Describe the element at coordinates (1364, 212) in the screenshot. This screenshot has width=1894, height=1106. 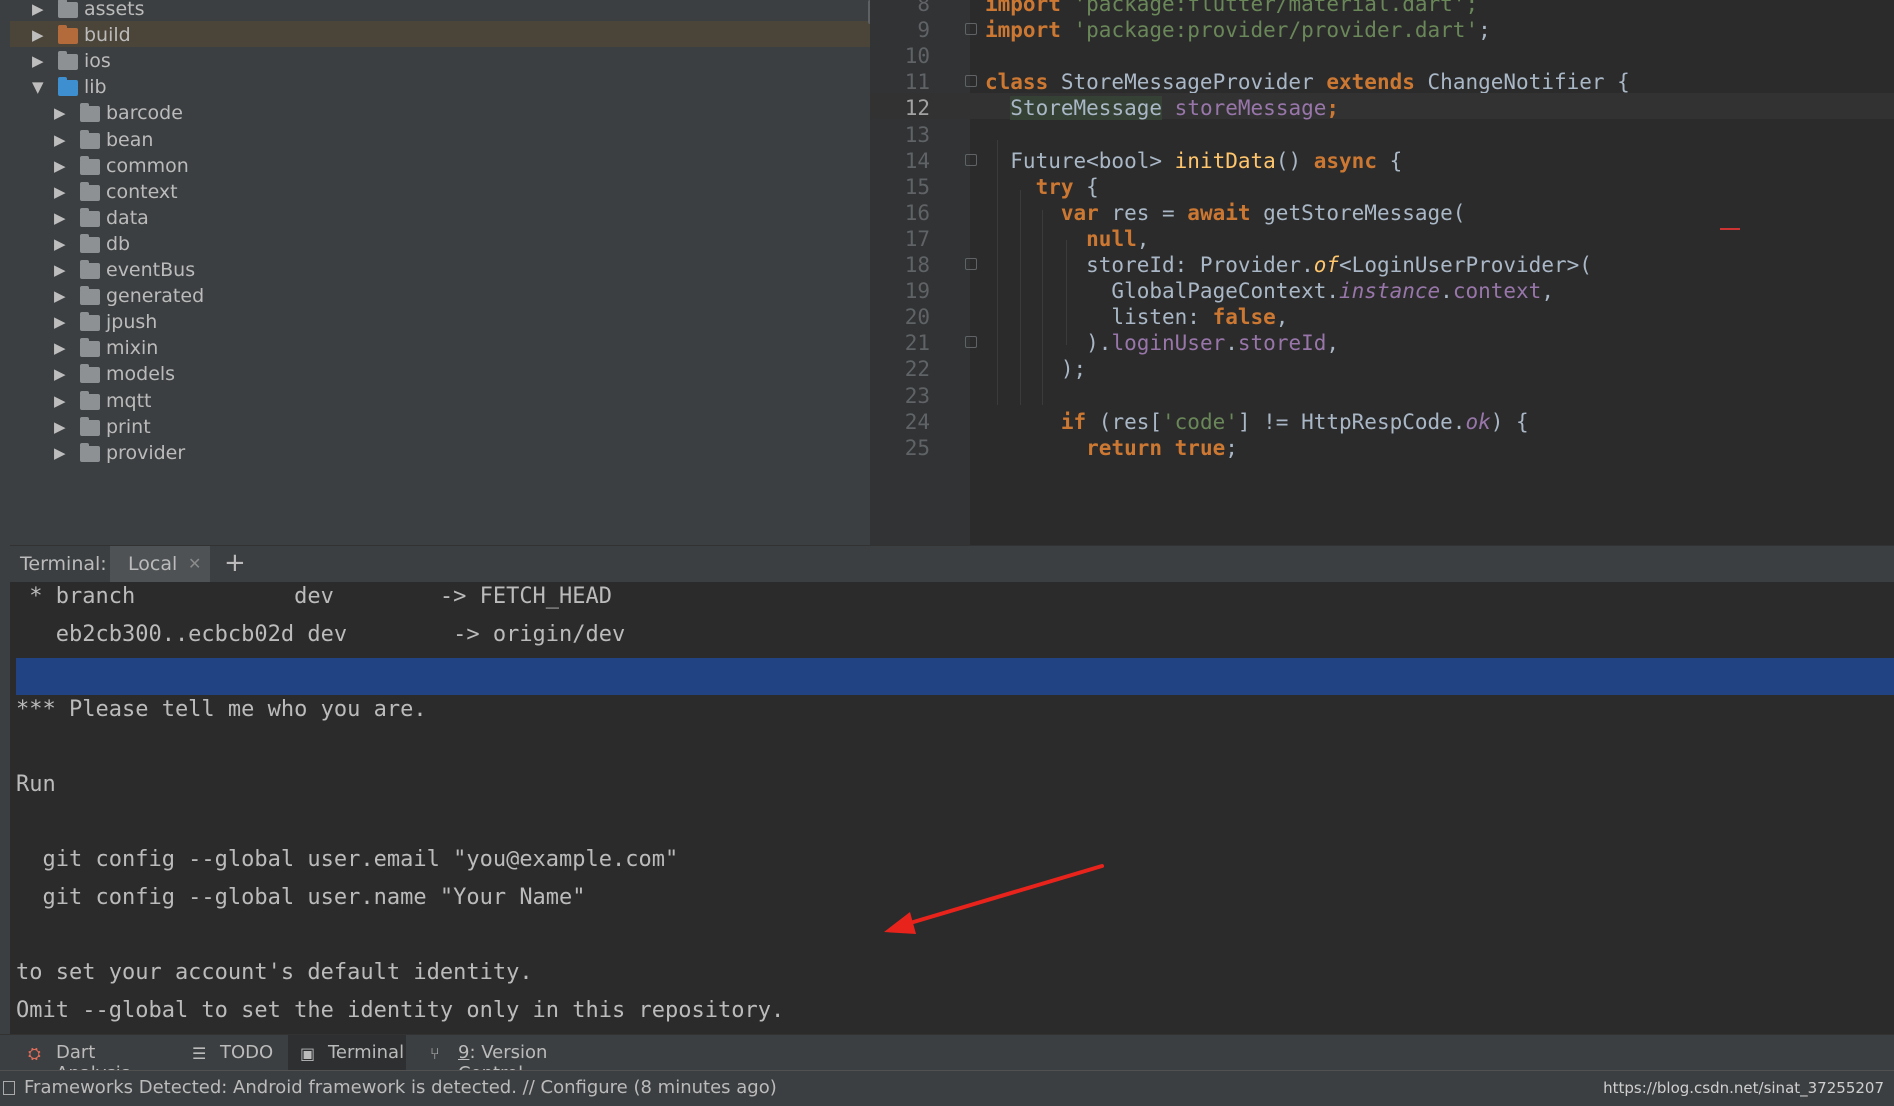
I see `code-token: getStoreMessage(` at that location.